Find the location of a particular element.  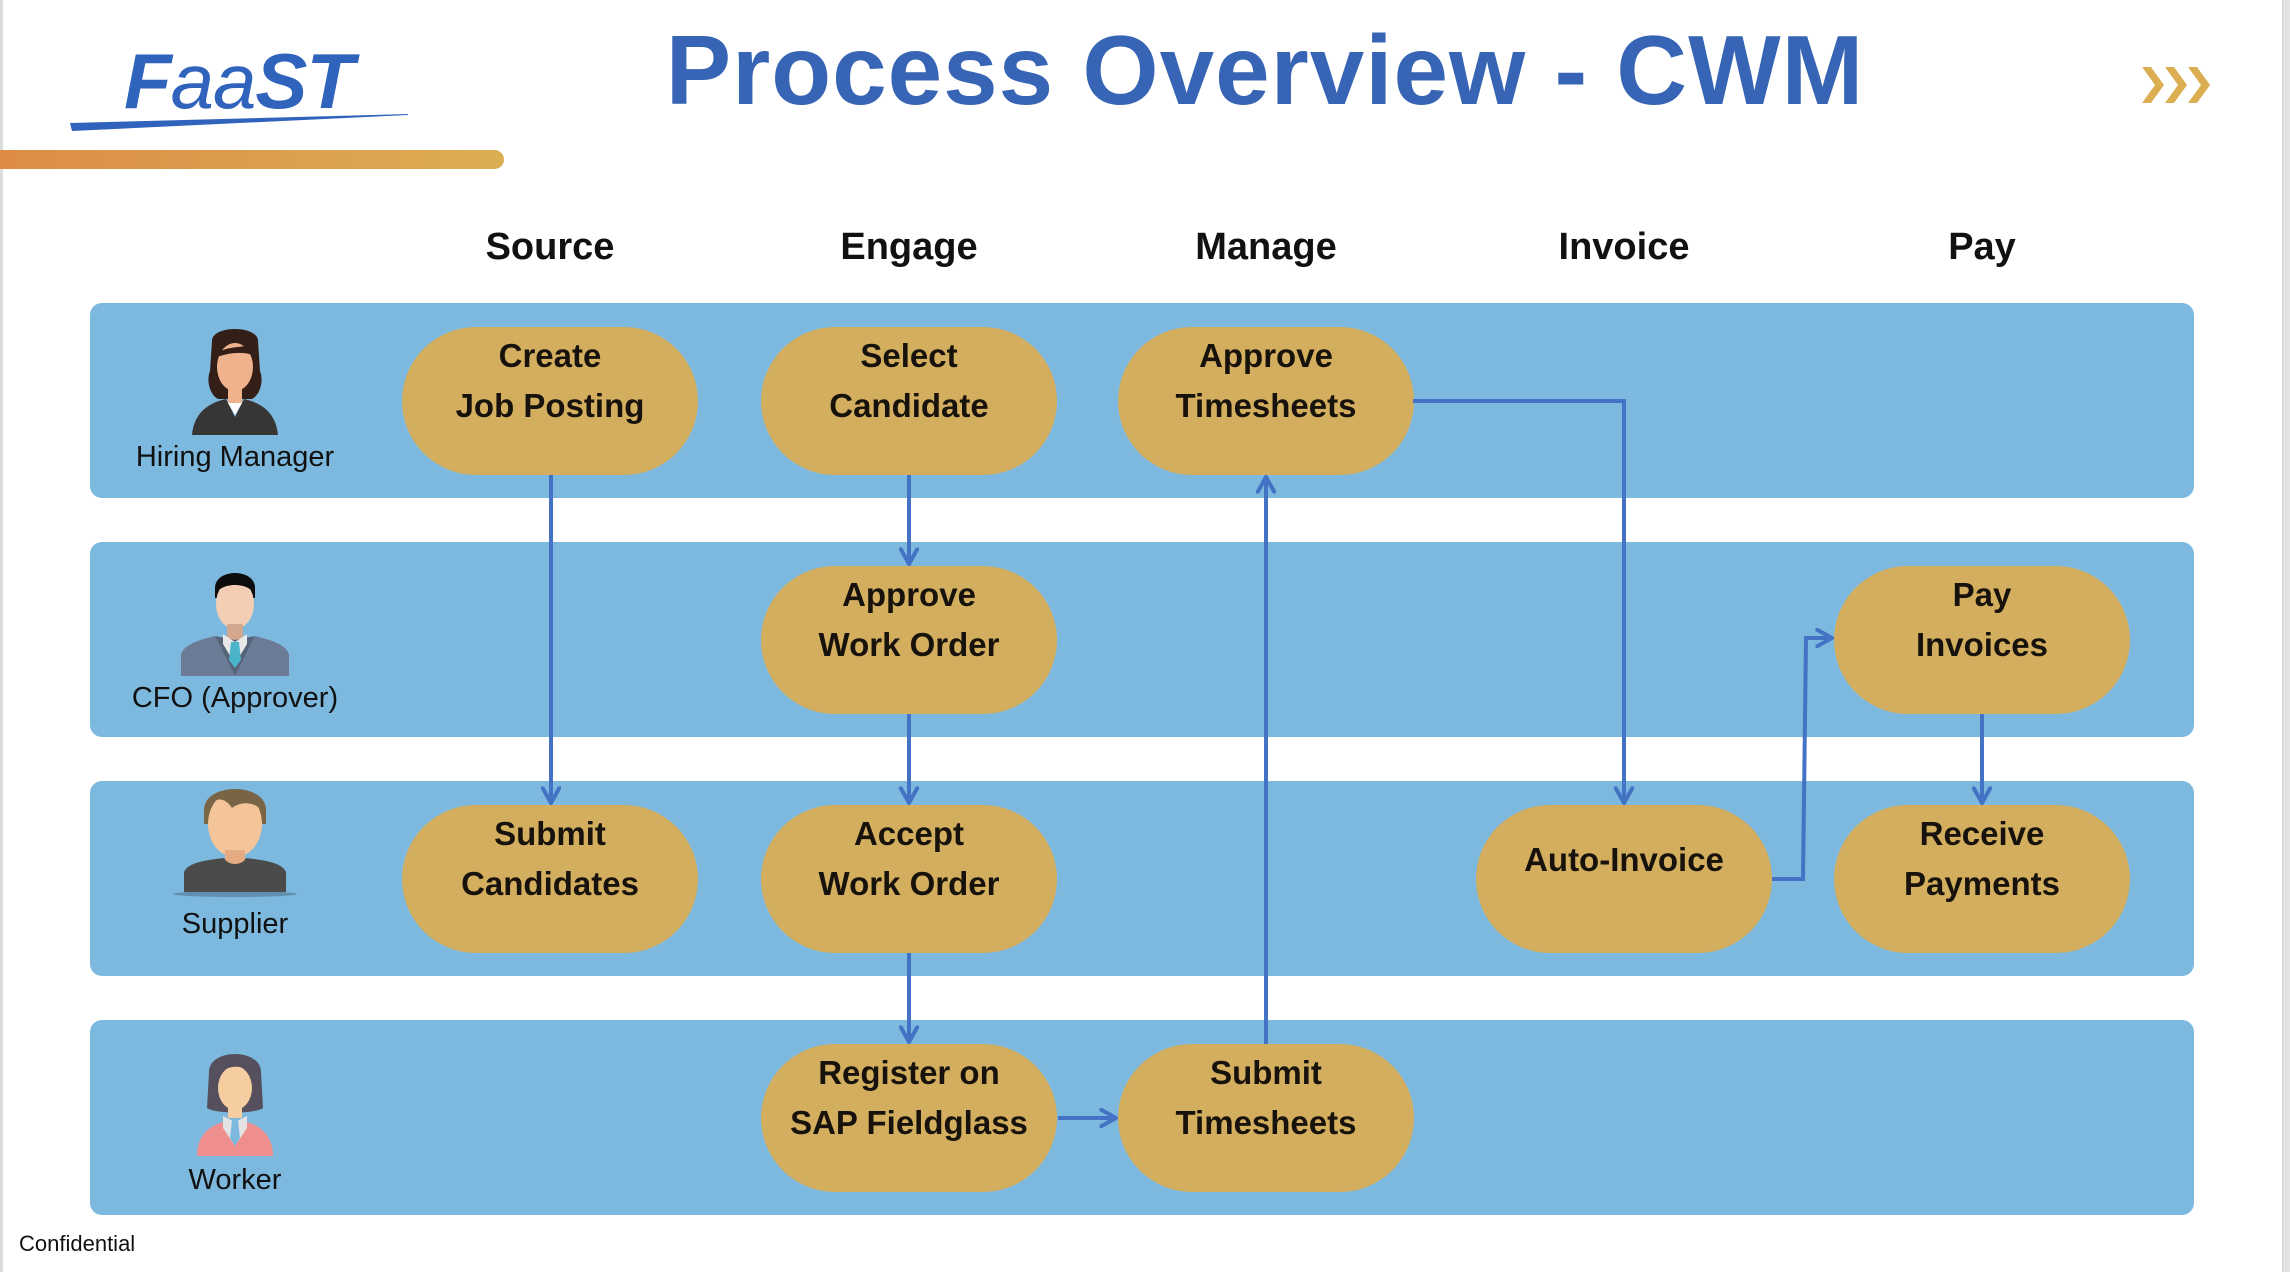

node-create-job-posting: Create Job Posting is located at coordinates (550, 401).